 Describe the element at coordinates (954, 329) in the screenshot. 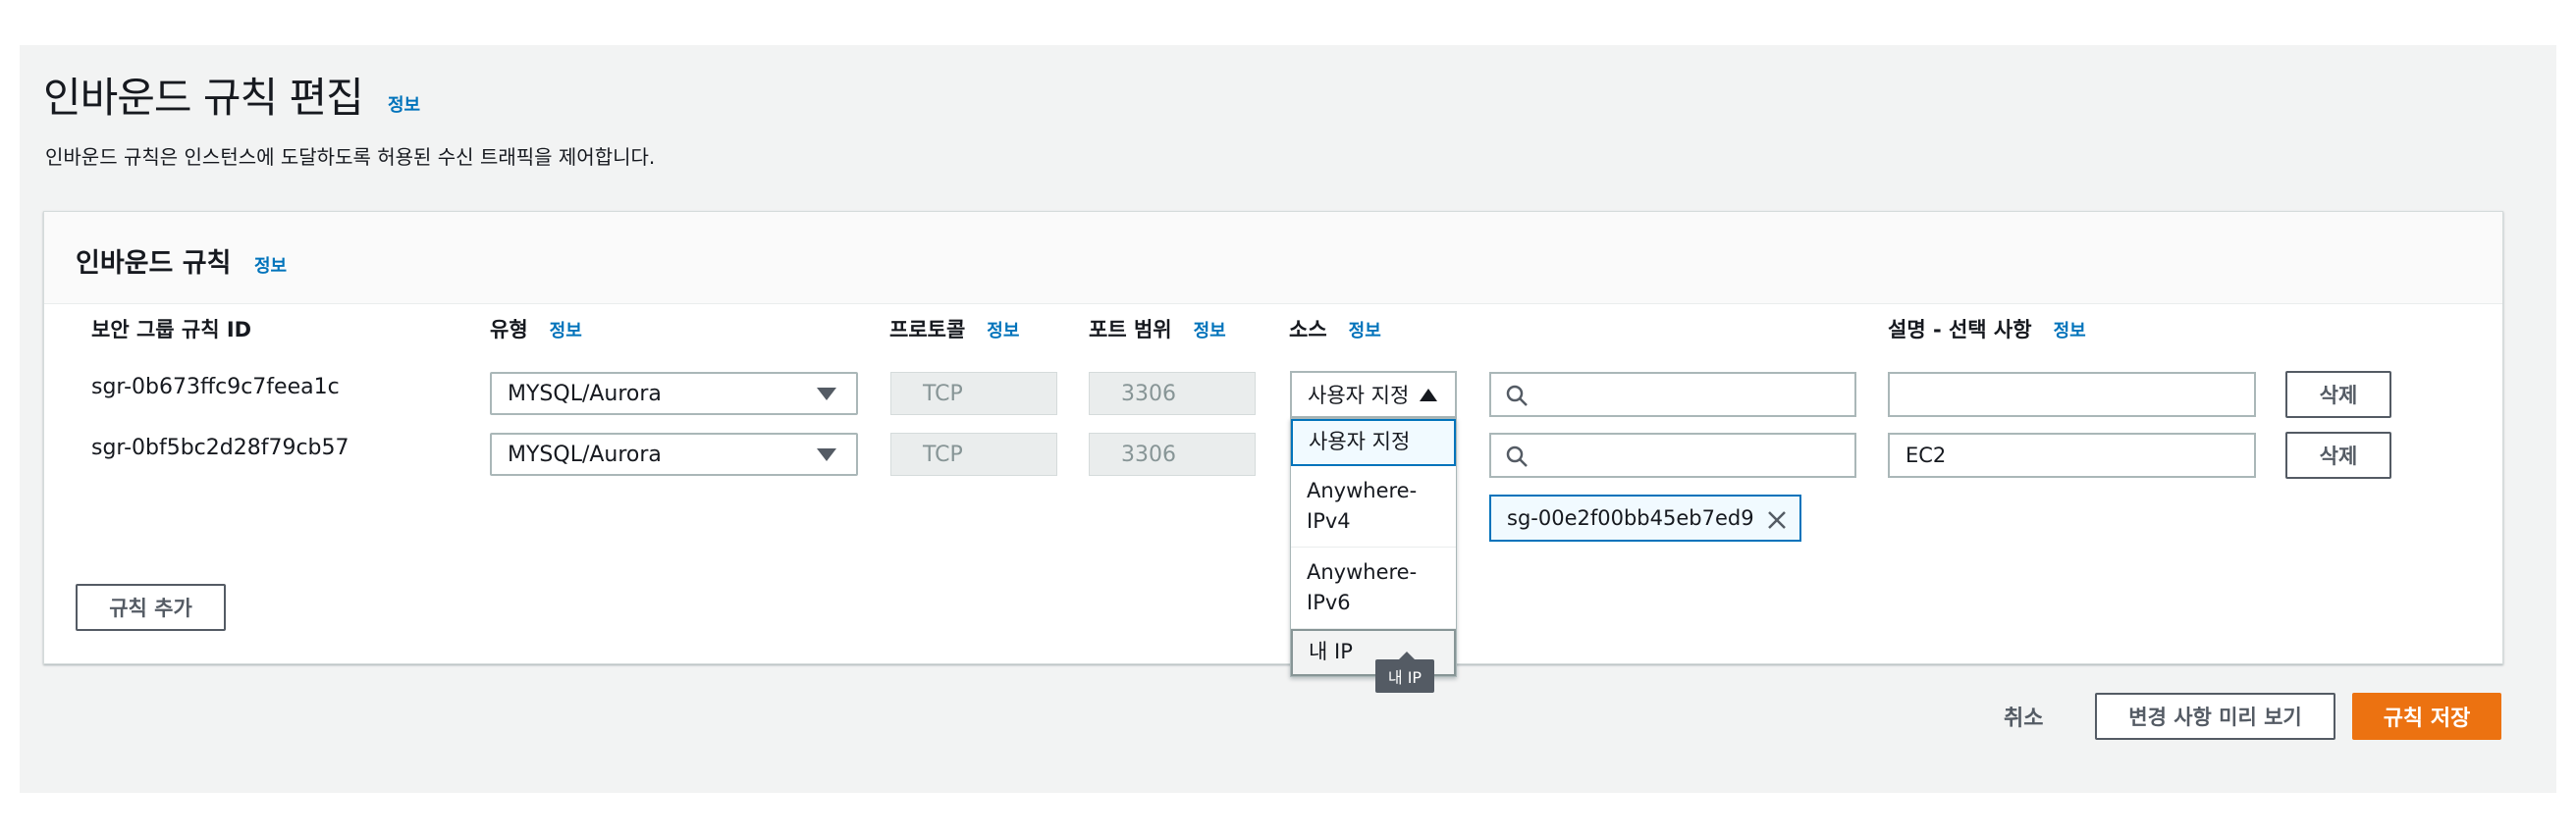

I see `column-header-protocol: 프로토콜 정보` at that location.